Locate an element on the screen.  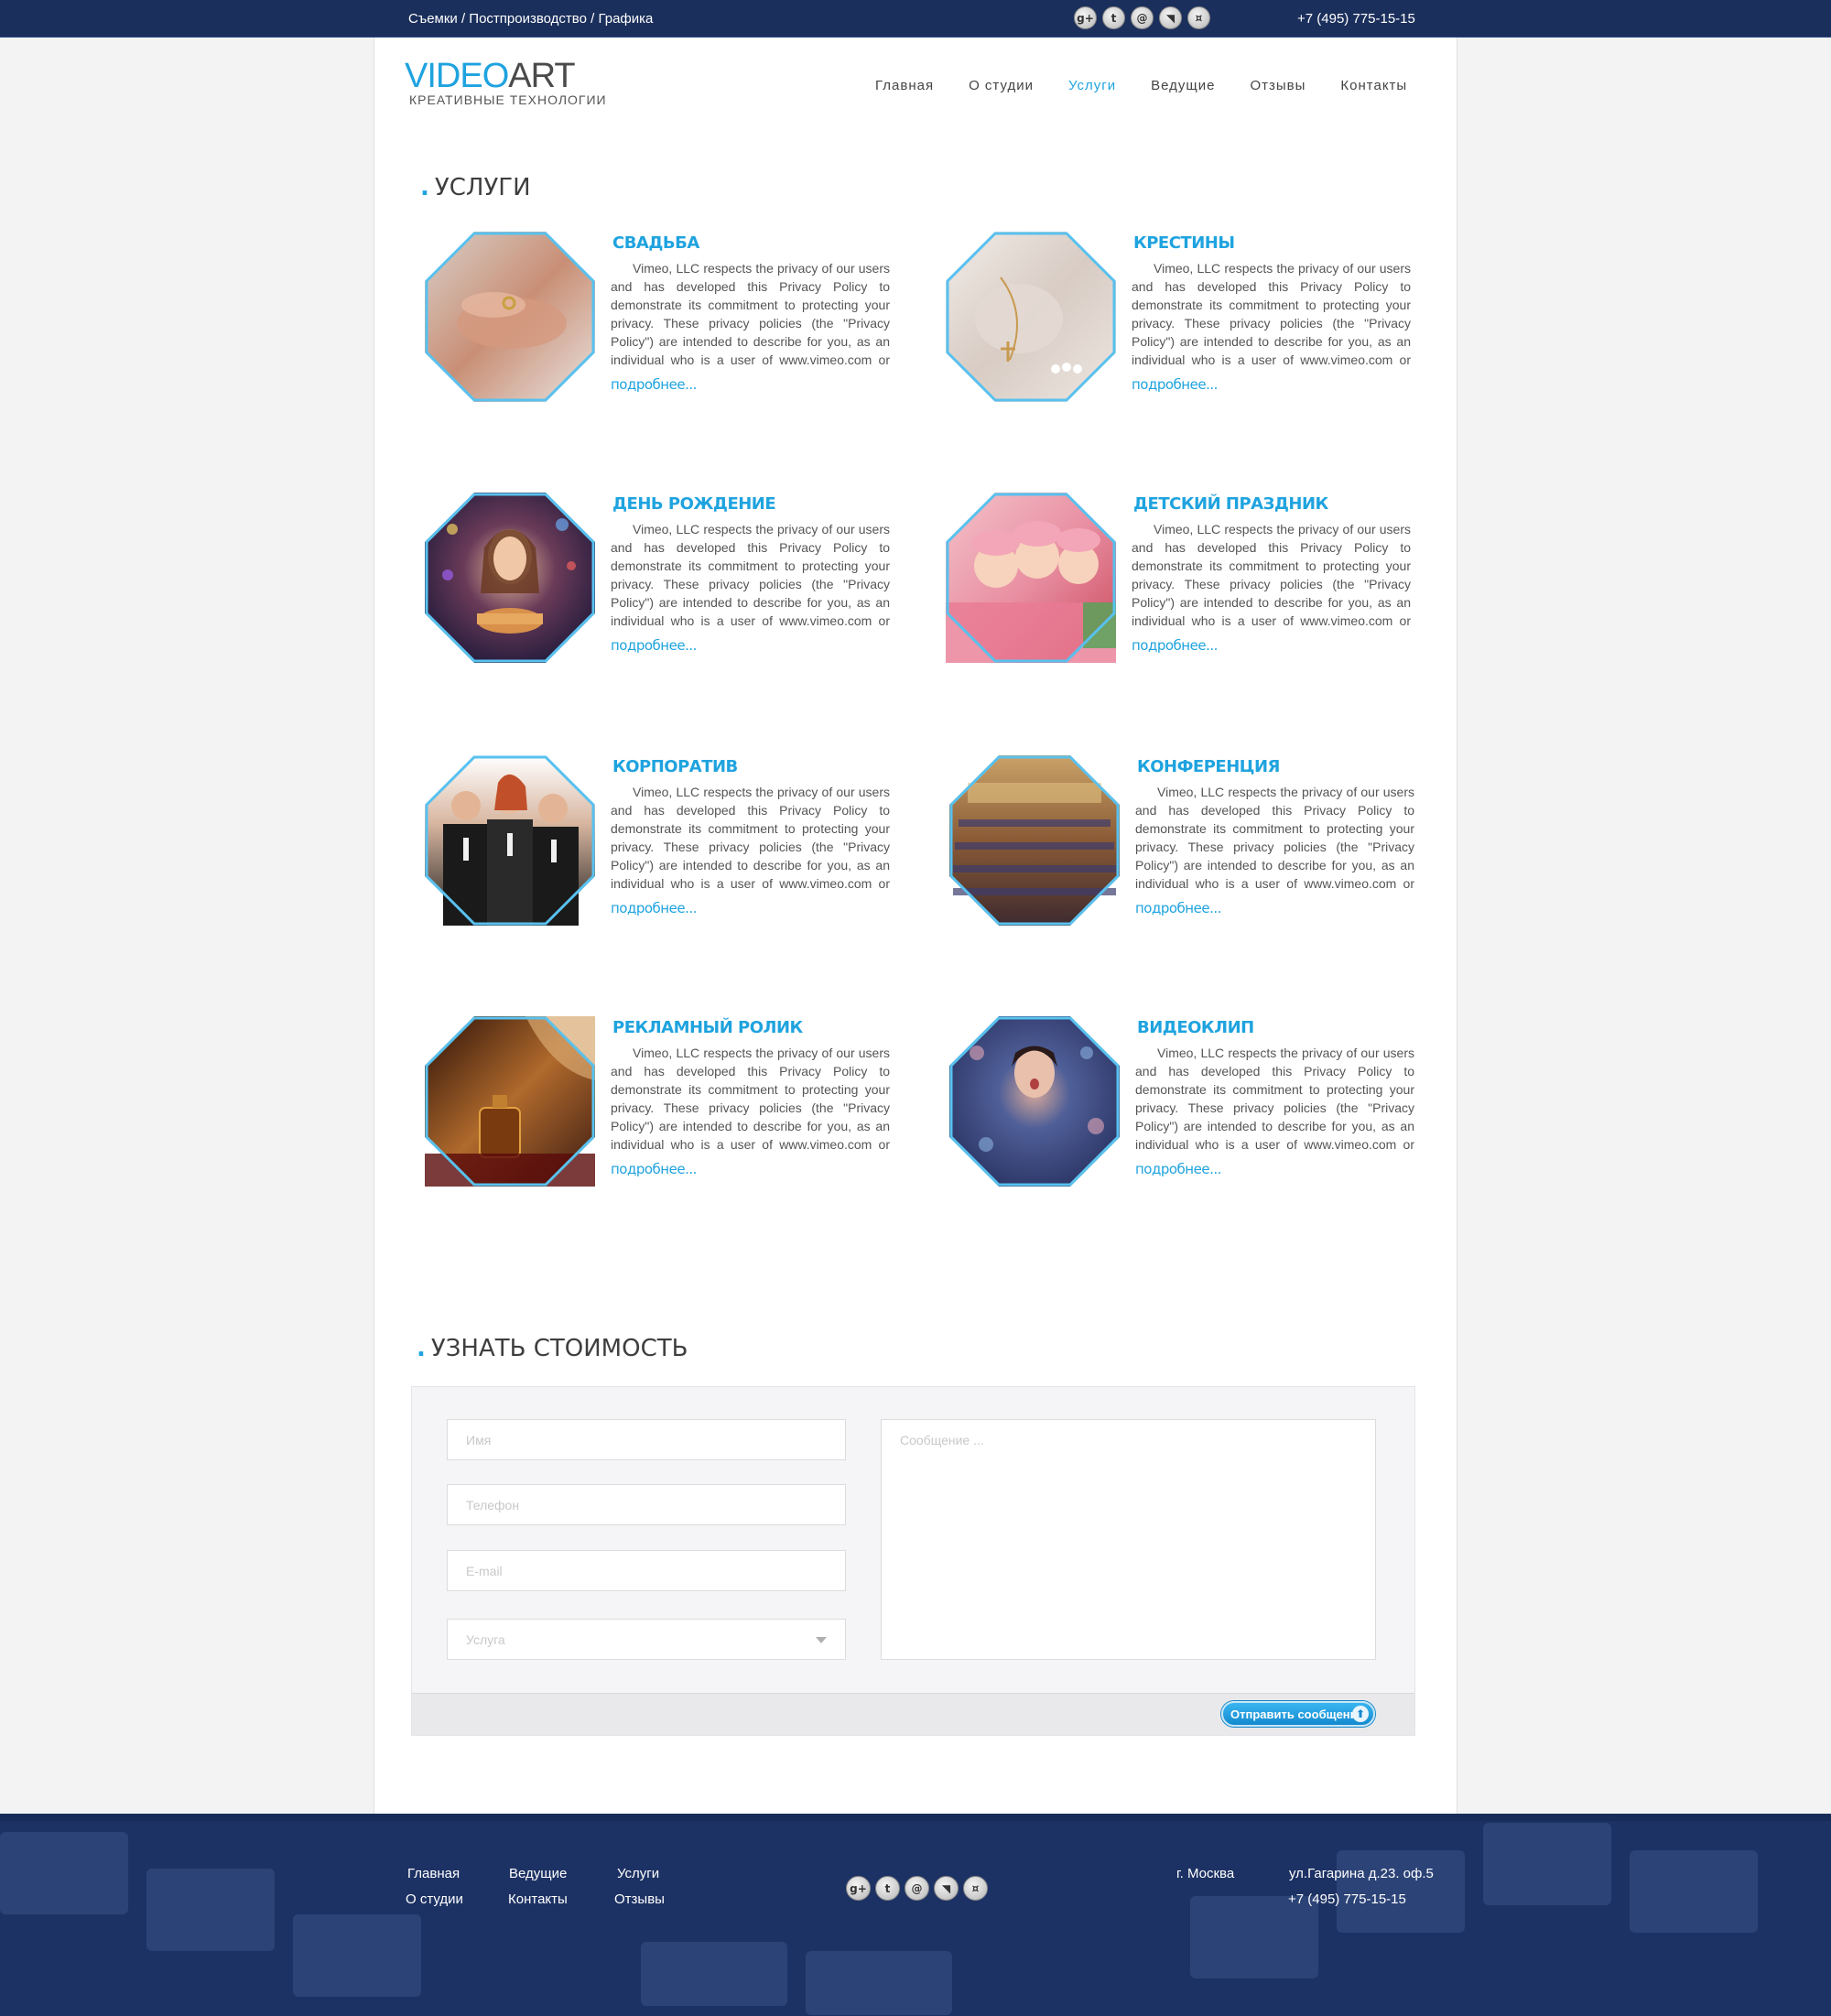
service-title: КОРПОРАТИВ is located at coordinates (675, 766).